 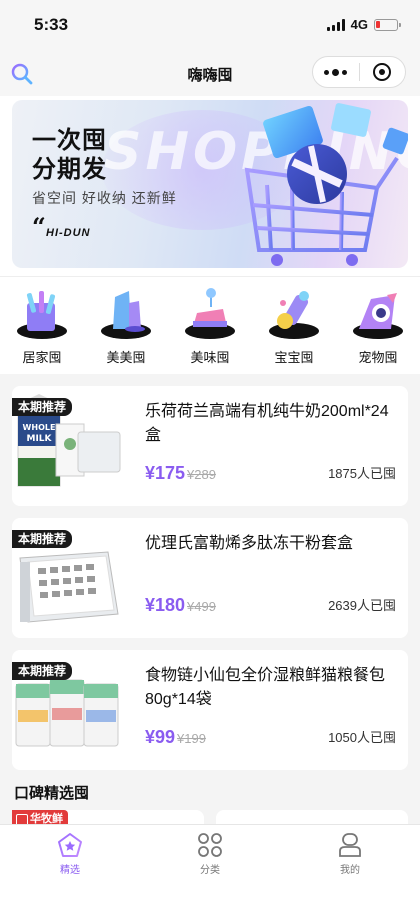 I want to click on close-button, so click(x=382, y=72).